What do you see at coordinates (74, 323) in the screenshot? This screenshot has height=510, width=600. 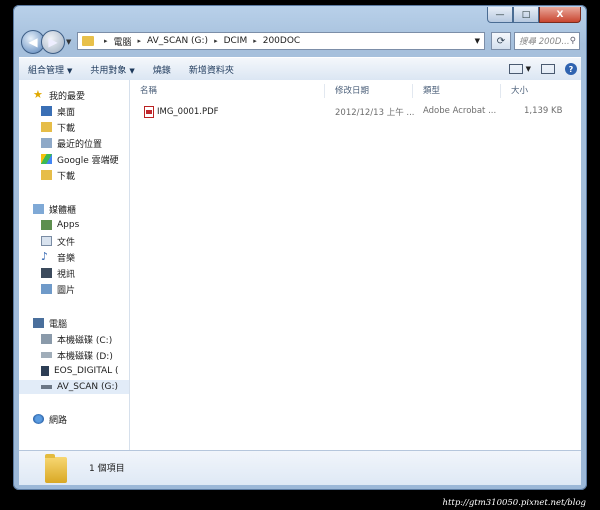 I see `sidebar-computer: 電腦` at bounding box center [74, 323].